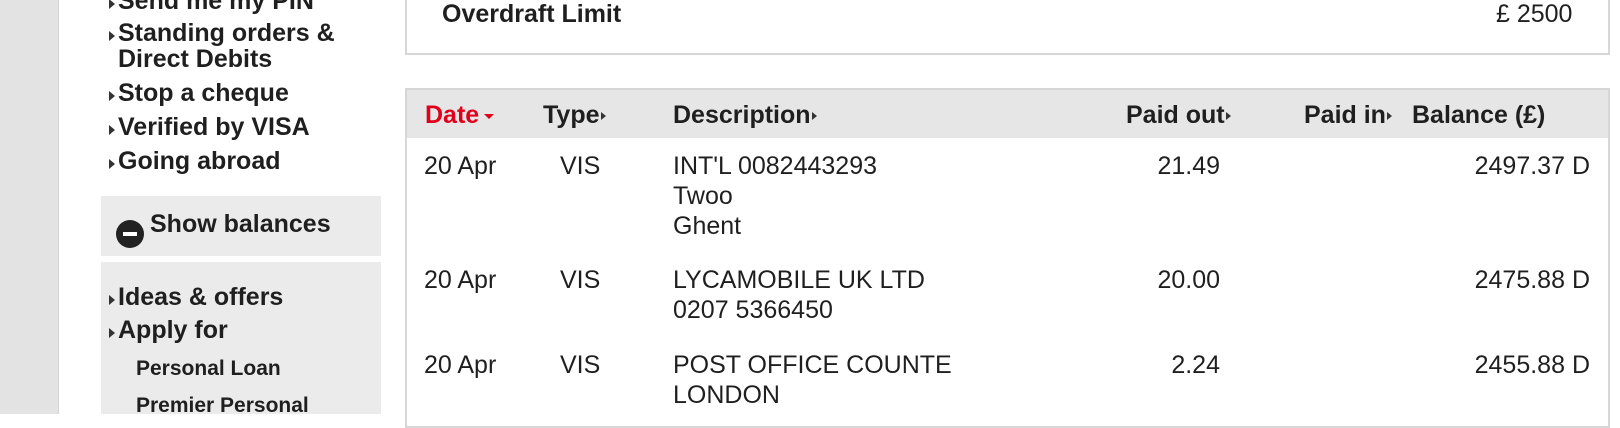 This screenshot has height=428, width=1620. Describe the element at coordinates (1188, 280) in the screenshot. I see `cell-paid-out: 20.00` at that location.